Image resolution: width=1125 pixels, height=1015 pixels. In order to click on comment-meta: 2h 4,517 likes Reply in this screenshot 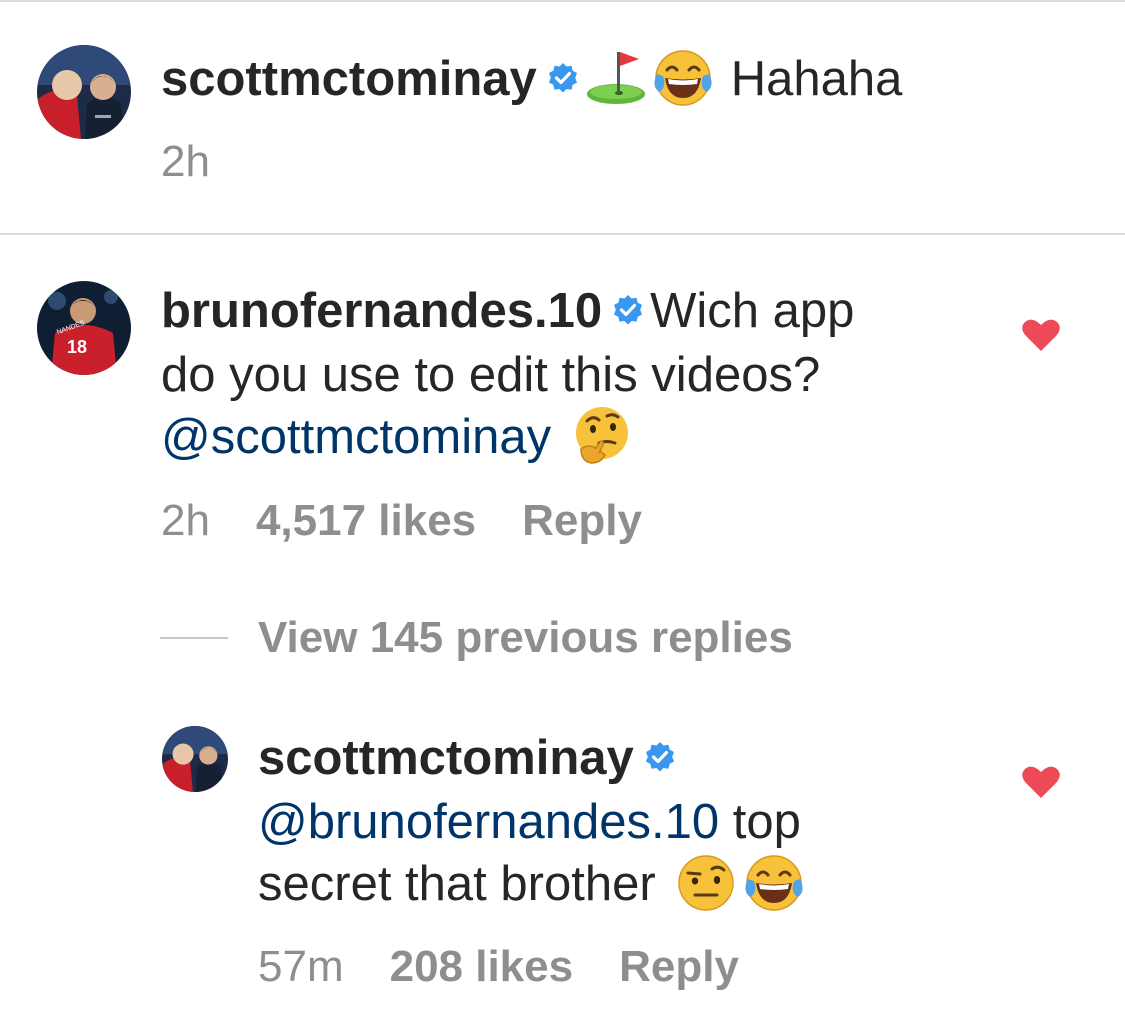, I will do `click(424, 521)`.